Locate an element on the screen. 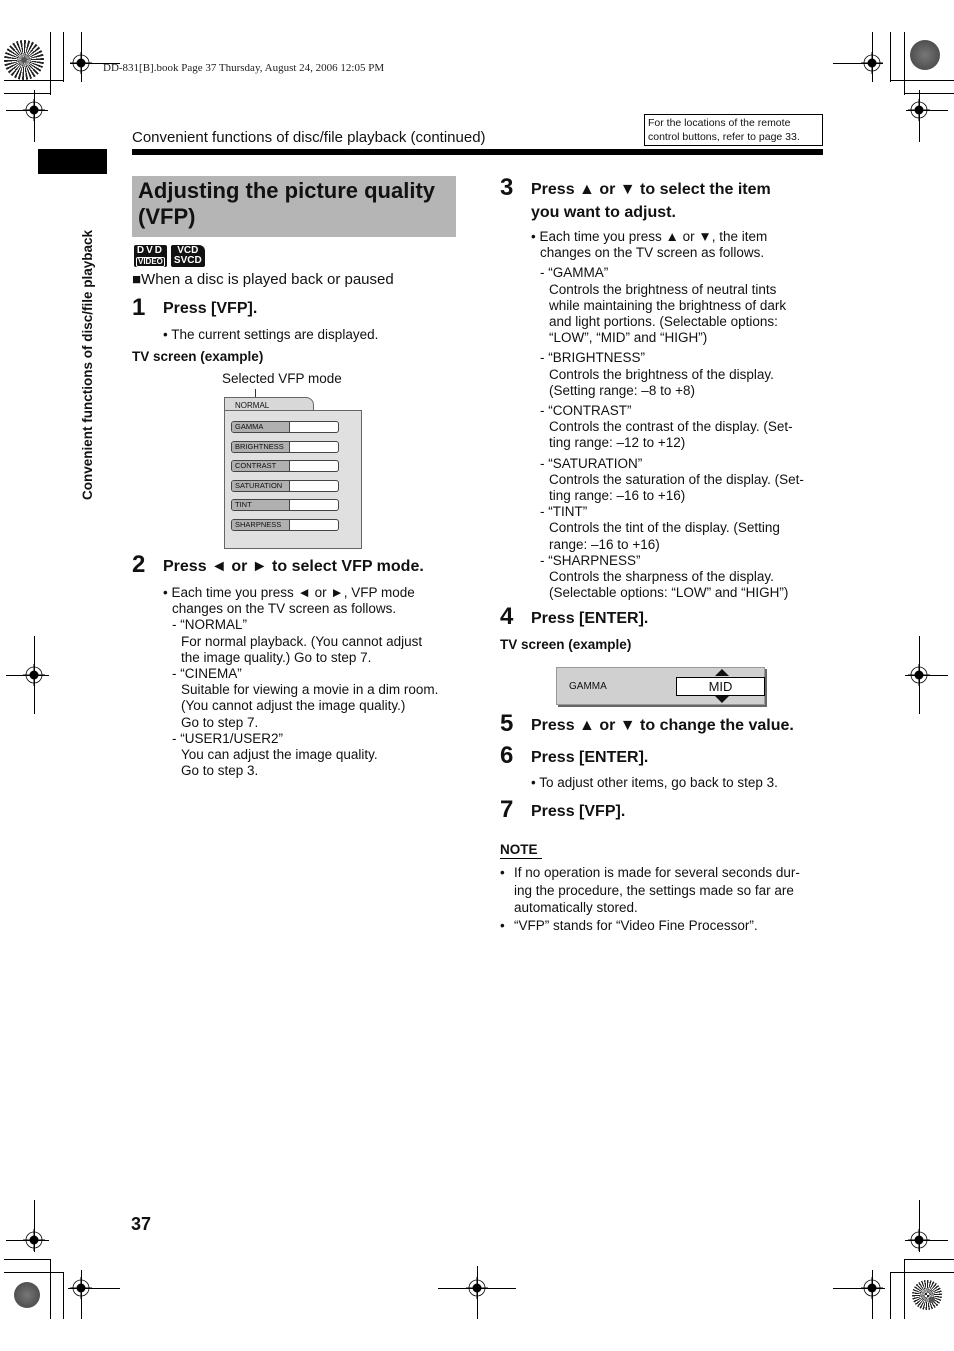  step-4-number: 4 is located at coordinates (507, 616).